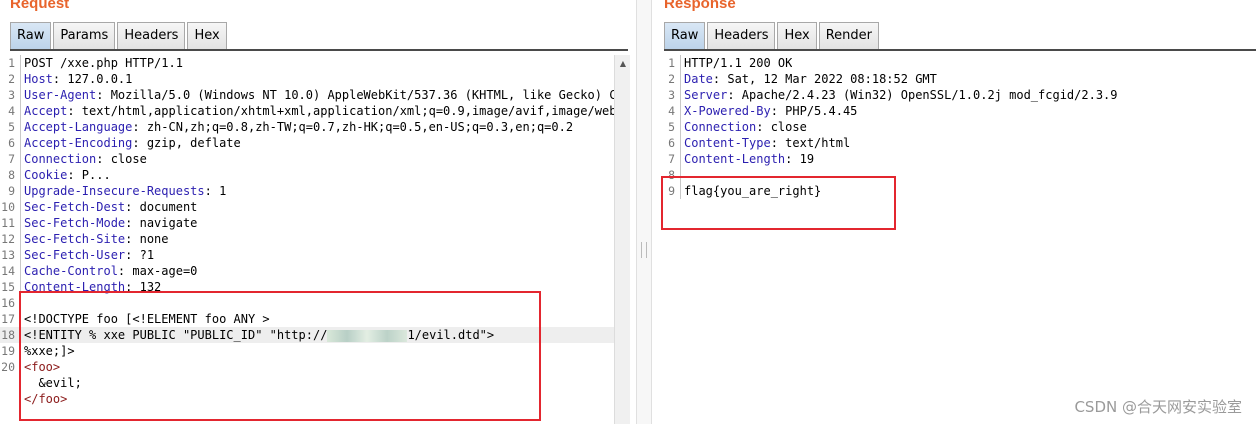 Image resolution: width=1256 pixels, height=424 pixels. What do you see at coordinates (60, 159) in the screenshot?
I see `header-key: Connection` at bounding box center [60, 159].